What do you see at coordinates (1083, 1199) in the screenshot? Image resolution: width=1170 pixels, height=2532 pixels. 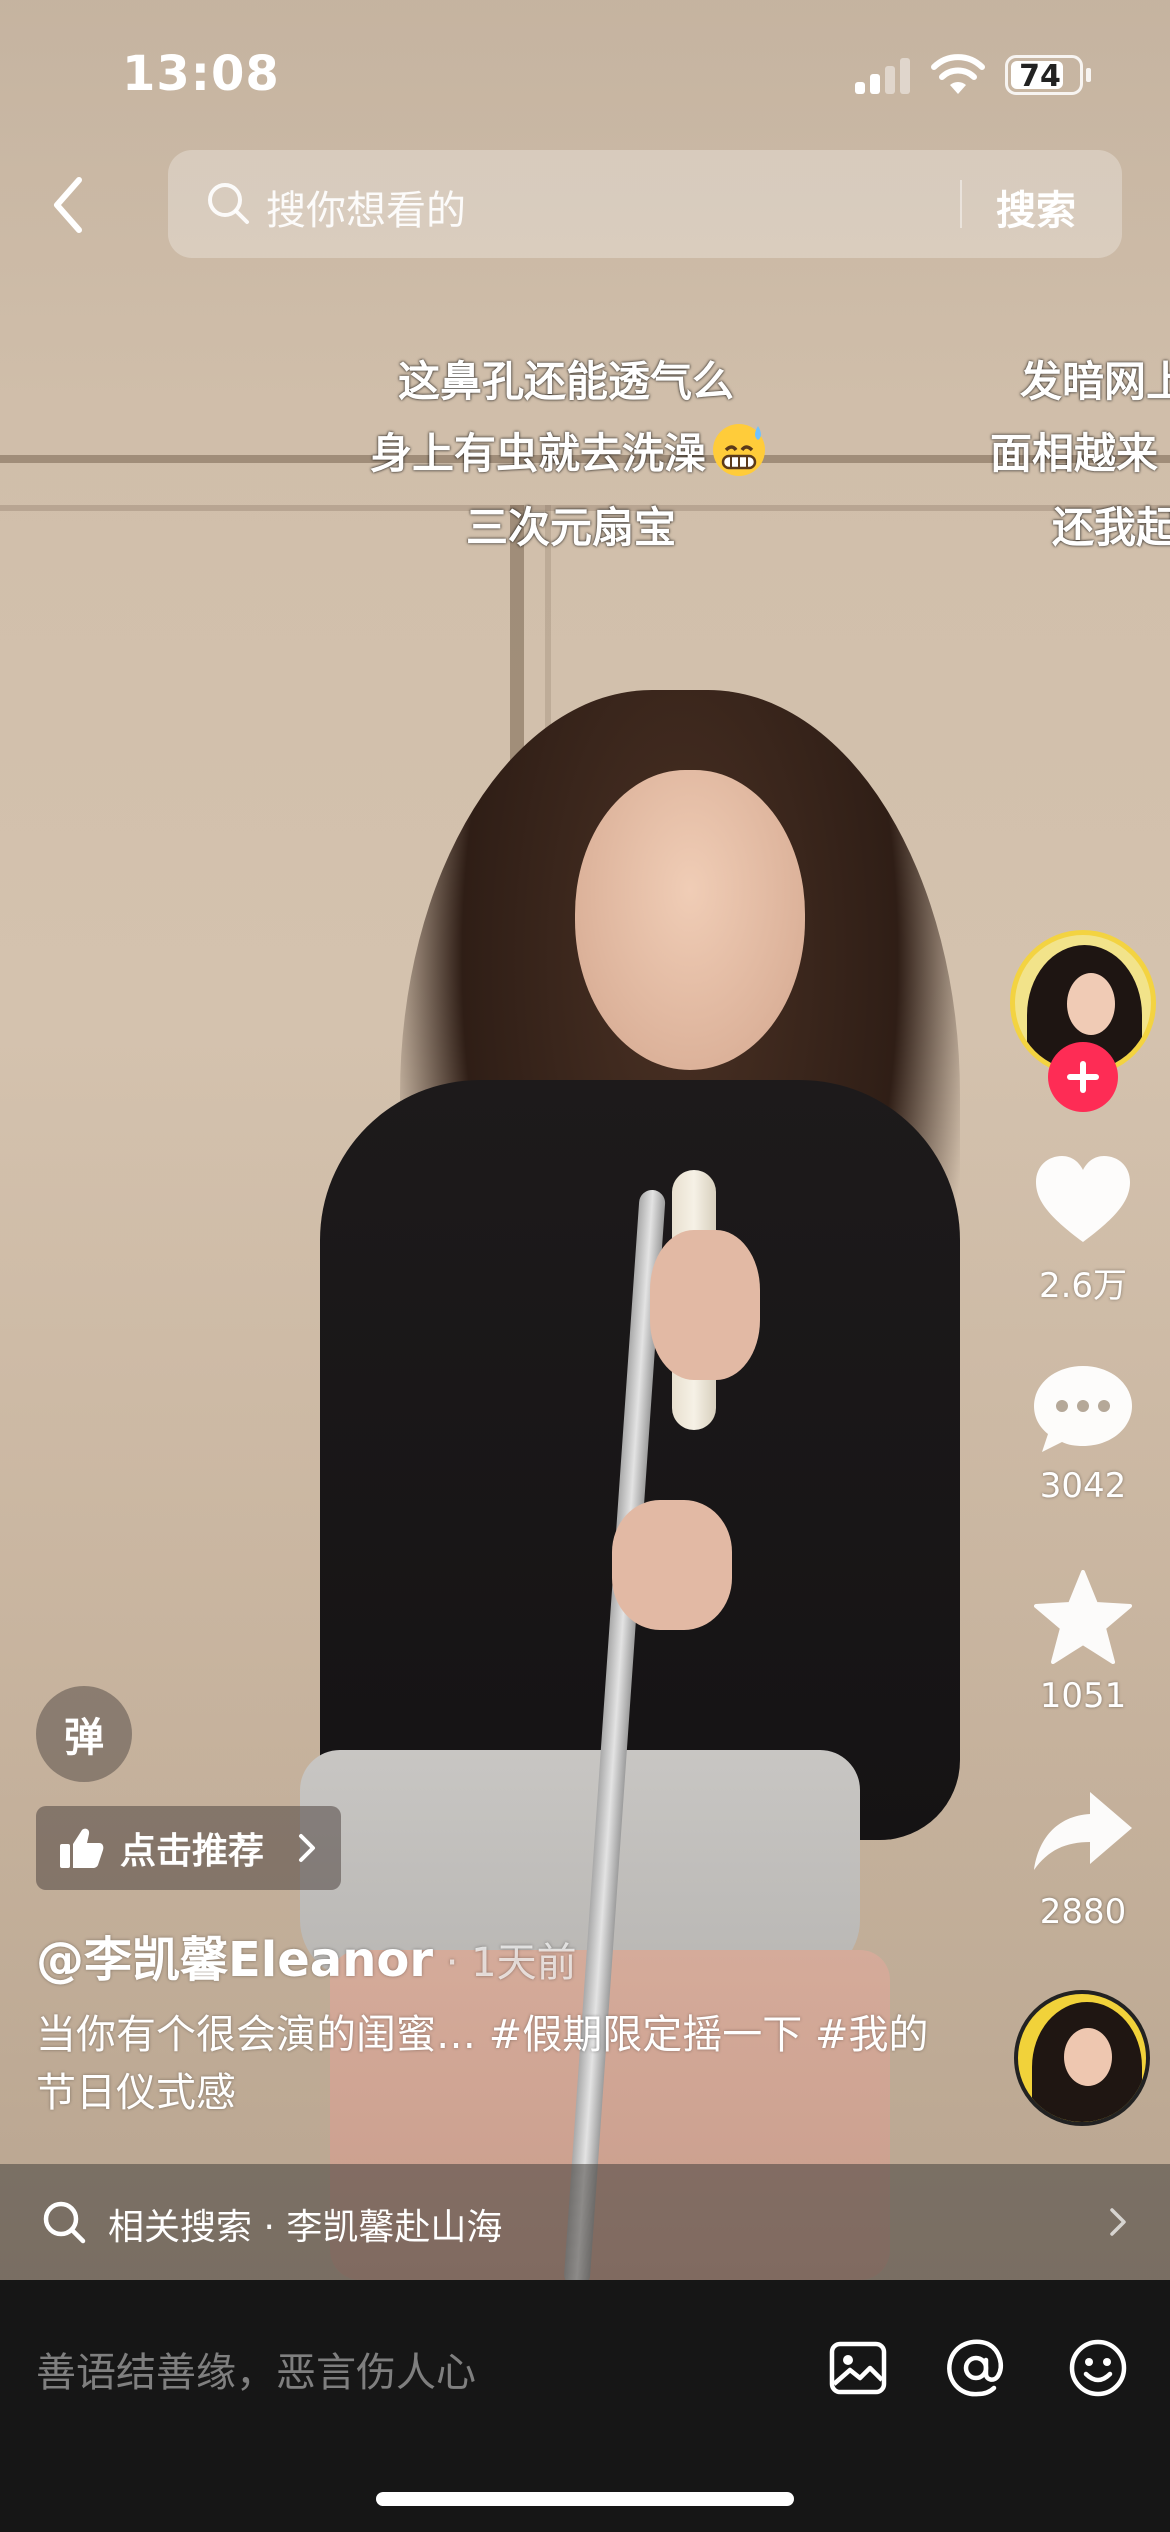 I see `heart-icon` at bounding box center [1083, 1199].